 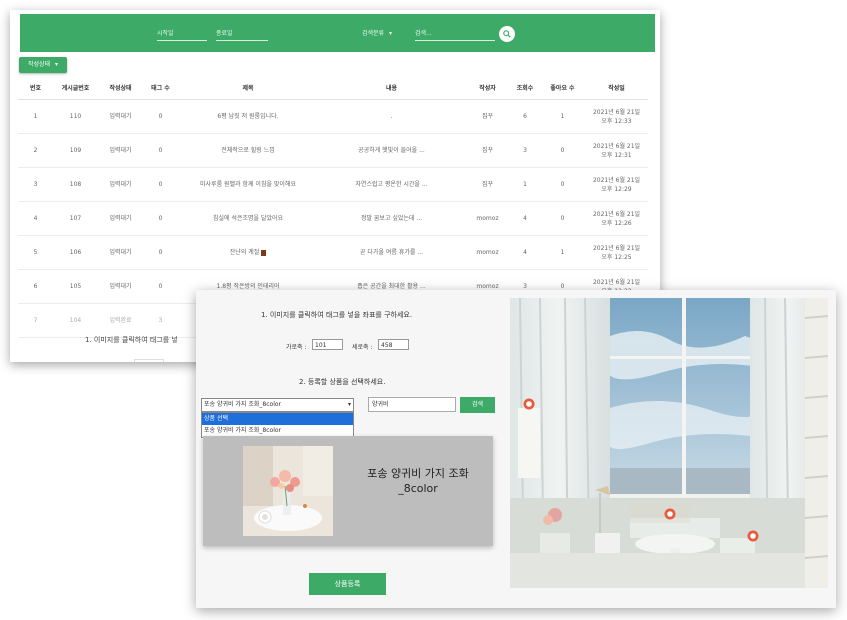 I want to click on cell-no: 4, so click(x=35, y=218).